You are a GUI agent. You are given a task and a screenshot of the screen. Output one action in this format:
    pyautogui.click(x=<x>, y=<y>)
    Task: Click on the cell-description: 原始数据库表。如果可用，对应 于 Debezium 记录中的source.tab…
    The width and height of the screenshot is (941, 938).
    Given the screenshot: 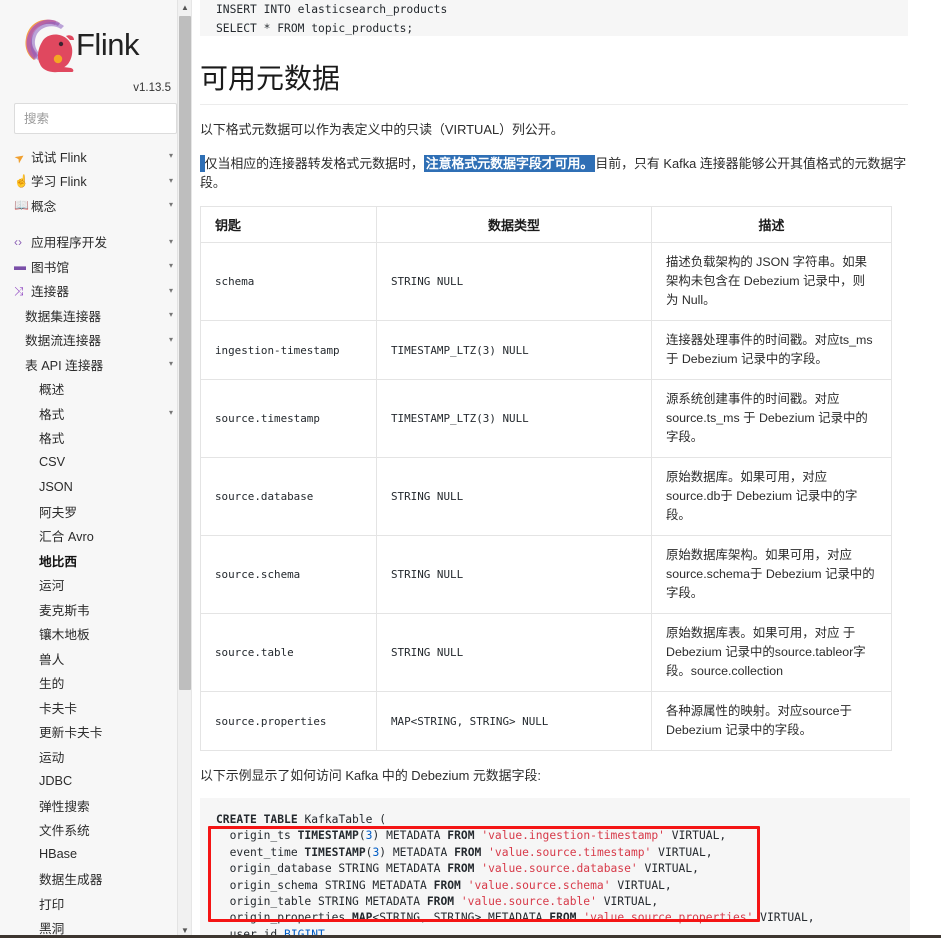 What is the action you would take?
    pyautogui.click(x=771, y=652)
    